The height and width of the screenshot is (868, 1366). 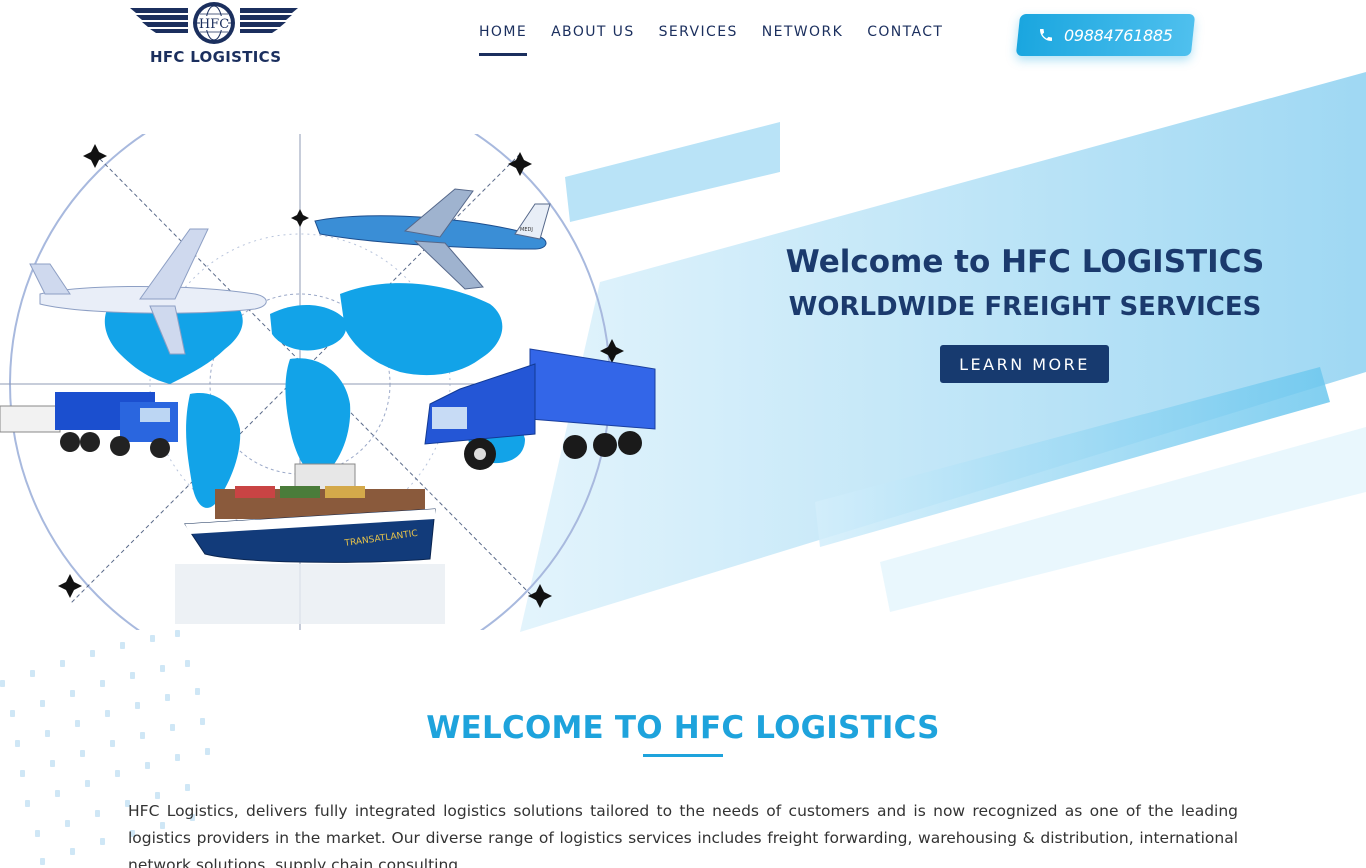 I want to click on truck-left, so click(x=89, y=425).